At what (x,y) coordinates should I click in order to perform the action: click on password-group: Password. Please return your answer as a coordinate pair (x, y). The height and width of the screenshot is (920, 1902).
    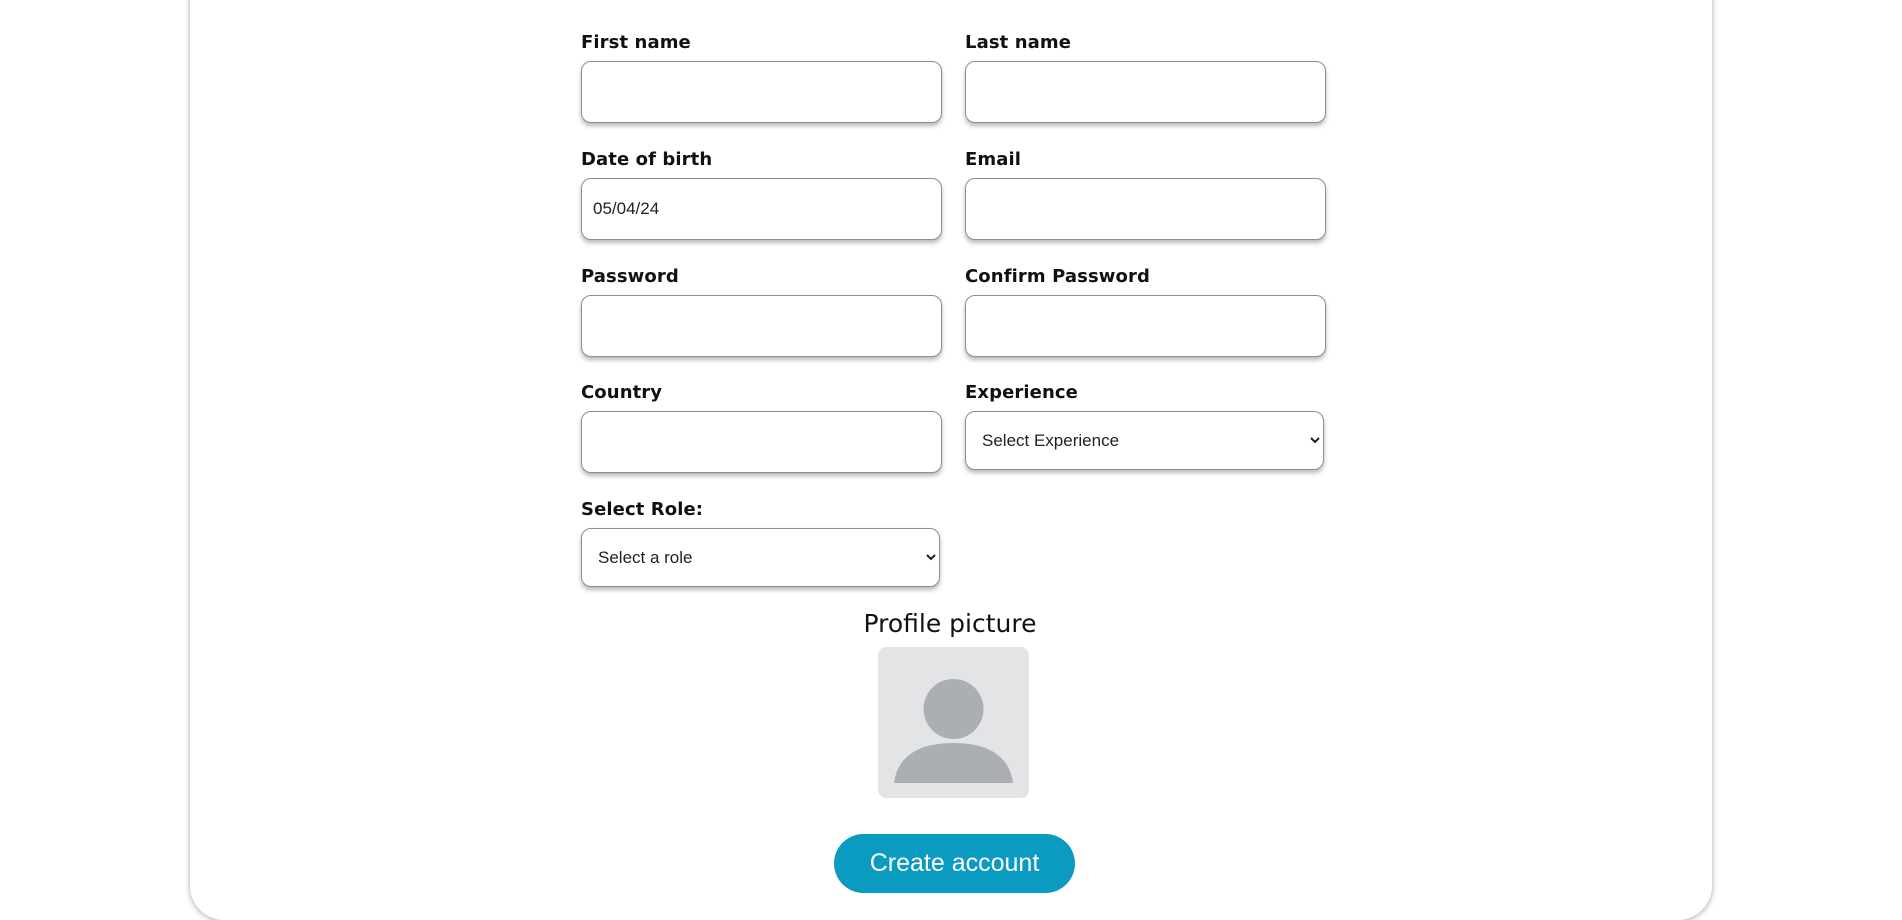
    Looking at the image, I should click on (761, 311).